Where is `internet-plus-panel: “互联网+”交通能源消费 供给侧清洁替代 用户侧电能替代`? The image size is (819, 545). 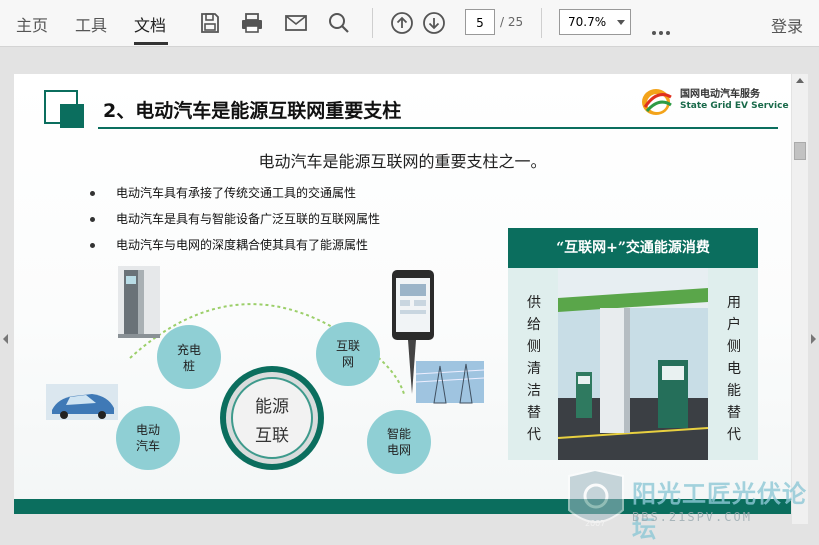
internet-plus-panel: “互联网+”交通能源消费 供给侧清洁替代 用户侧电能替代 is located at coordinates (633, 344).